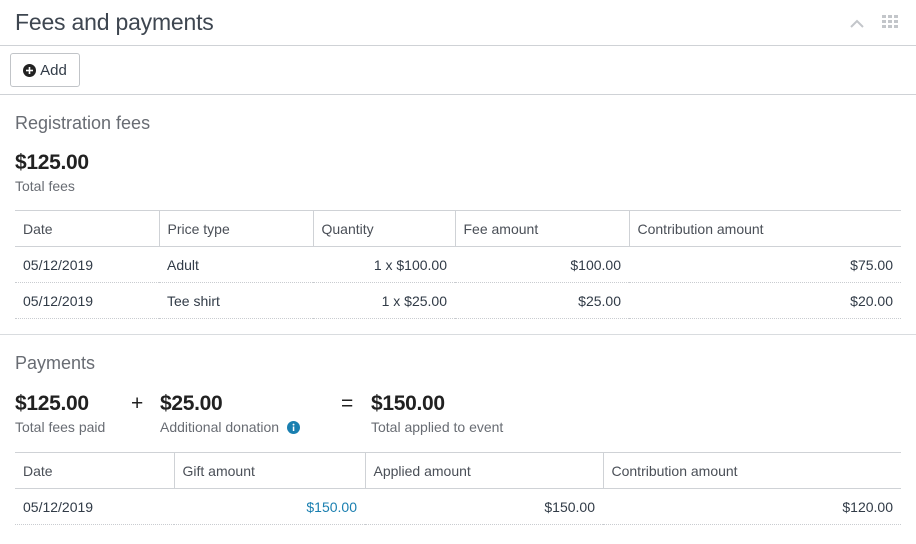 This screenshot has height=544, width=916. What do you see at coordinates (52, 162) in the screenshot?
I see `total-fees-amount: $125.00` at bounding box center [52, 162].